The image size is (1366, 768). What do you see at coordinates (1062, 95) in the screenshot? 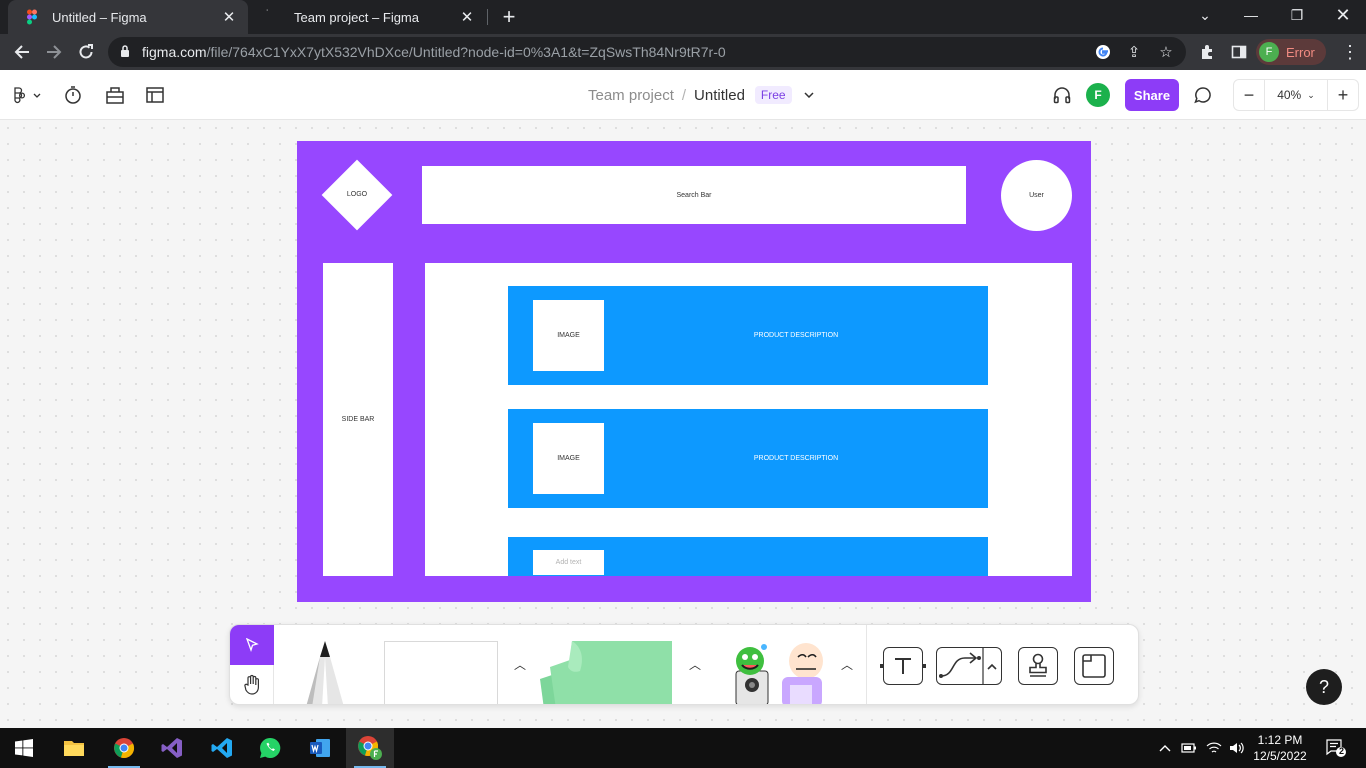
I see `audio-button` at bounding box center [1062, 95].